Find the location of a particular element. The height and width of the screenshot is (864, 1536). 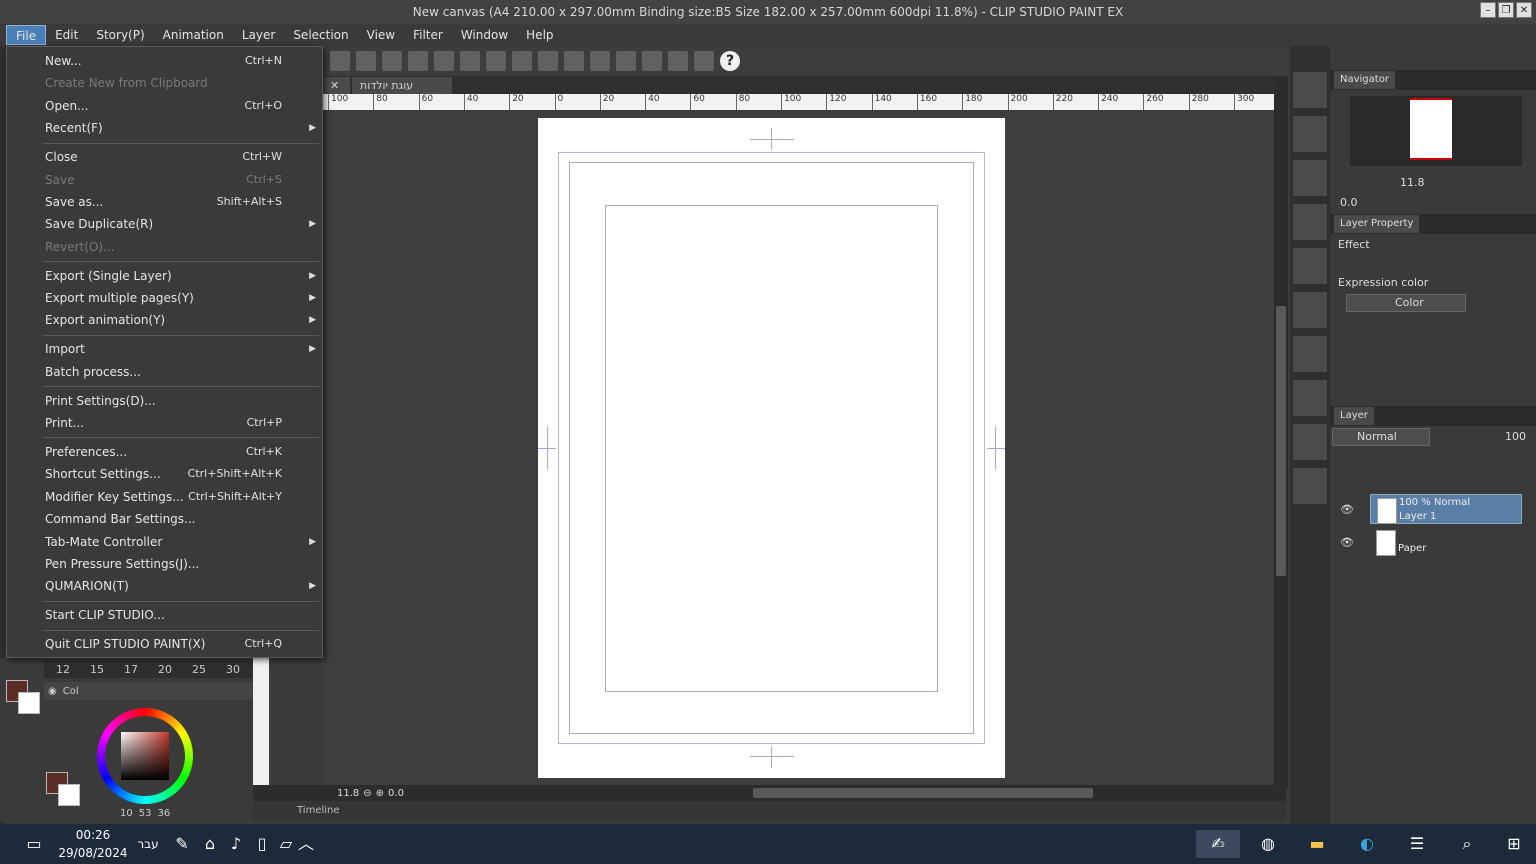

file-menu-item-new: New... Ctrl+N is located at coordinates (164, 61).